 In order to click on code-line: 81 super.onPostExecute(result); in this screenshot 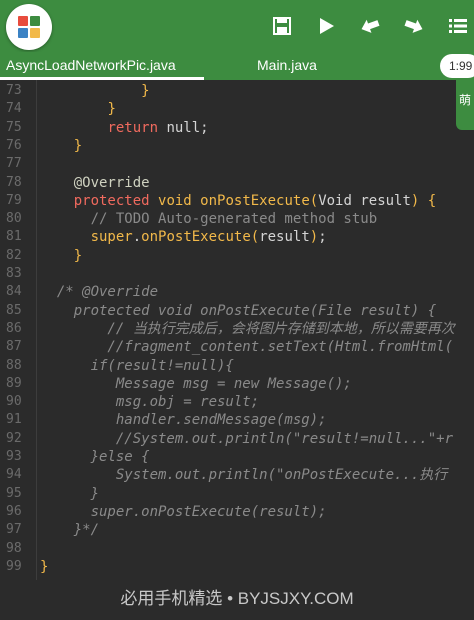, I will do `click(237, 237)`.